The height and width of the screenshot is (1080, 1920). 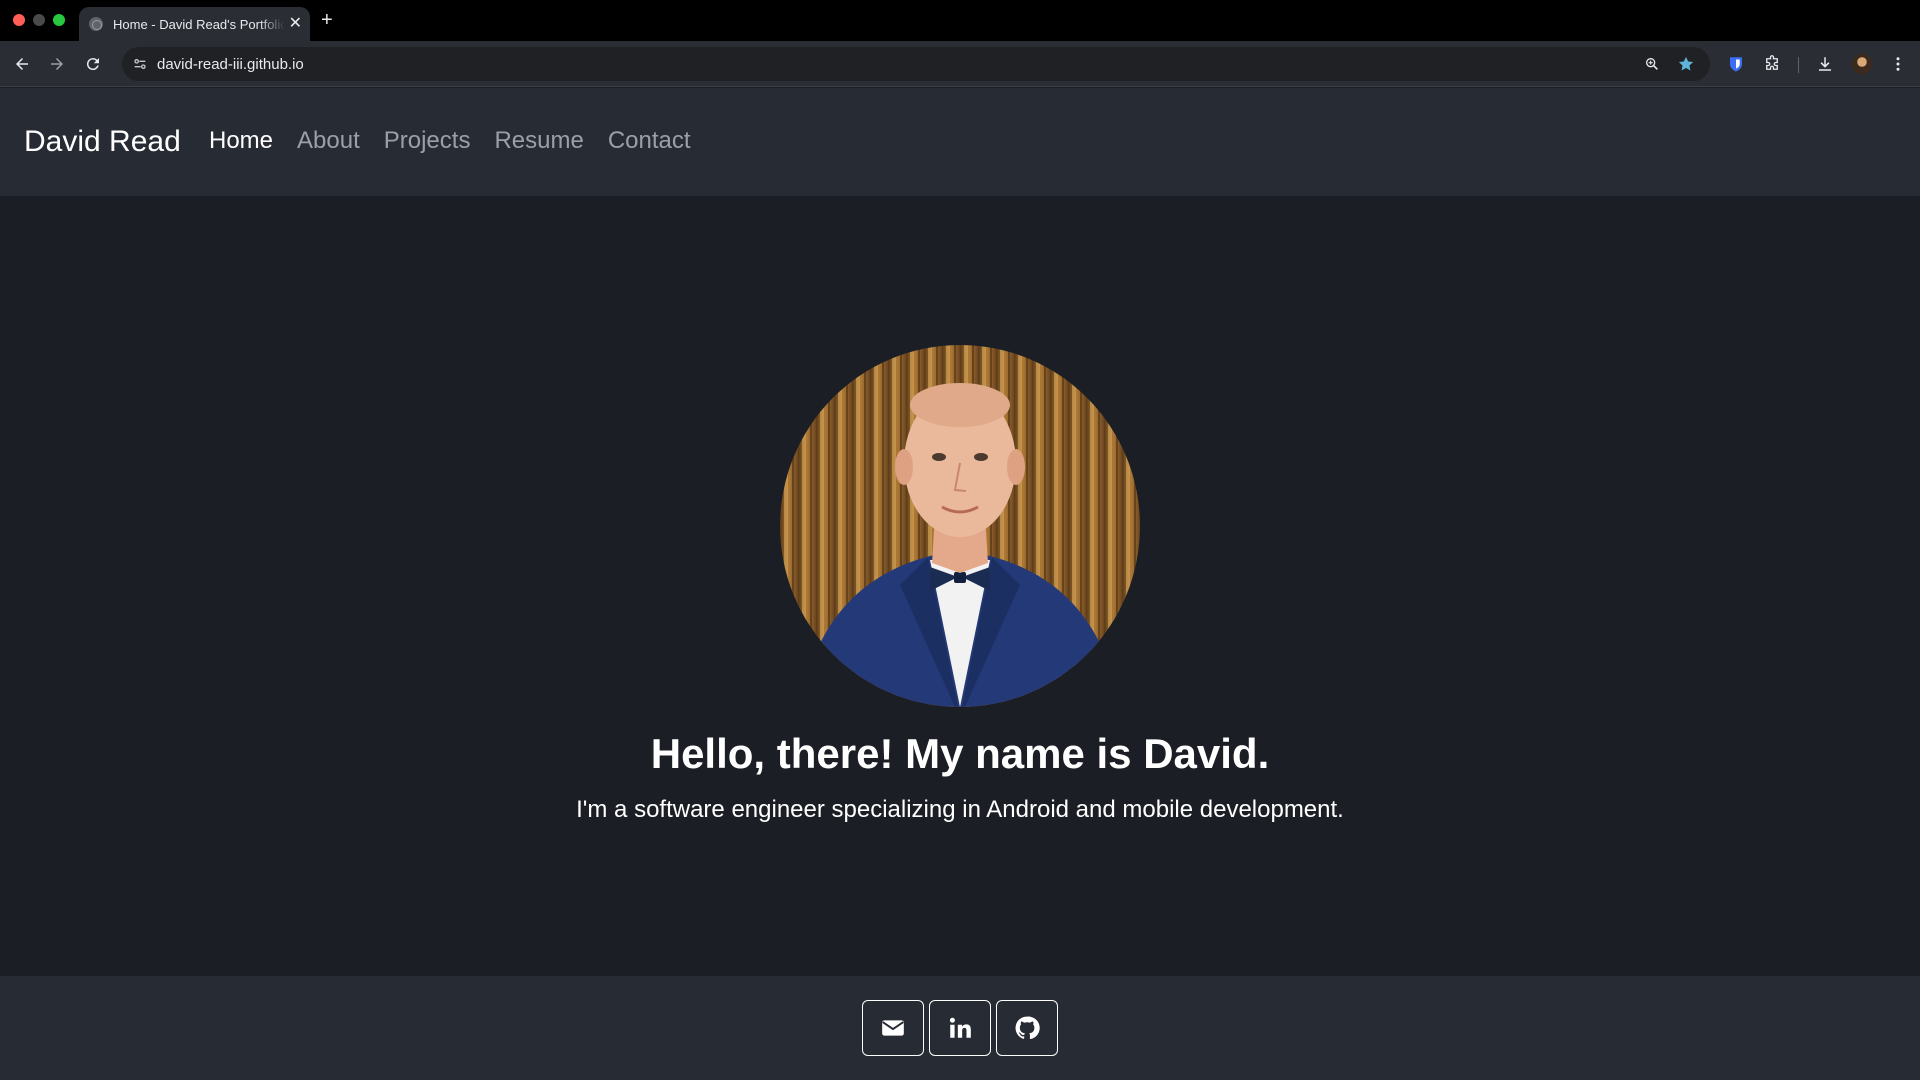 I want to click on browser-toolbar: david-read-iii.github.io, so click(x=960, y=64).